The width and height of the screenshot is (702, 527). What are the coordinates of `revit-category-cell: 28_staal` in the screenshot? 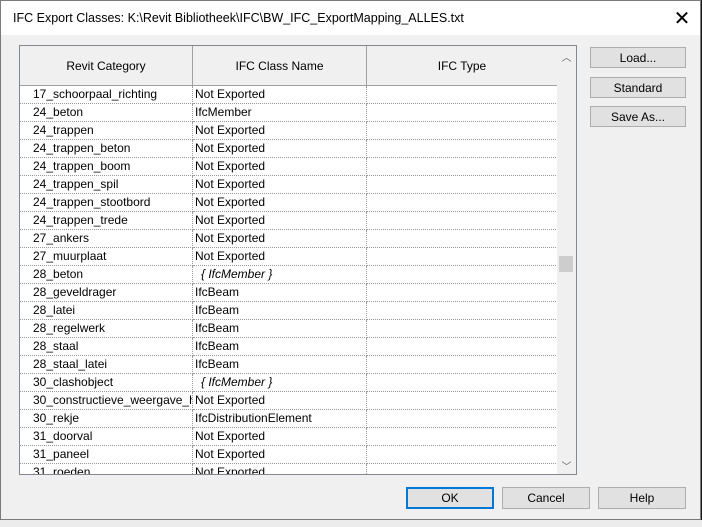 It's located at (106, 347).